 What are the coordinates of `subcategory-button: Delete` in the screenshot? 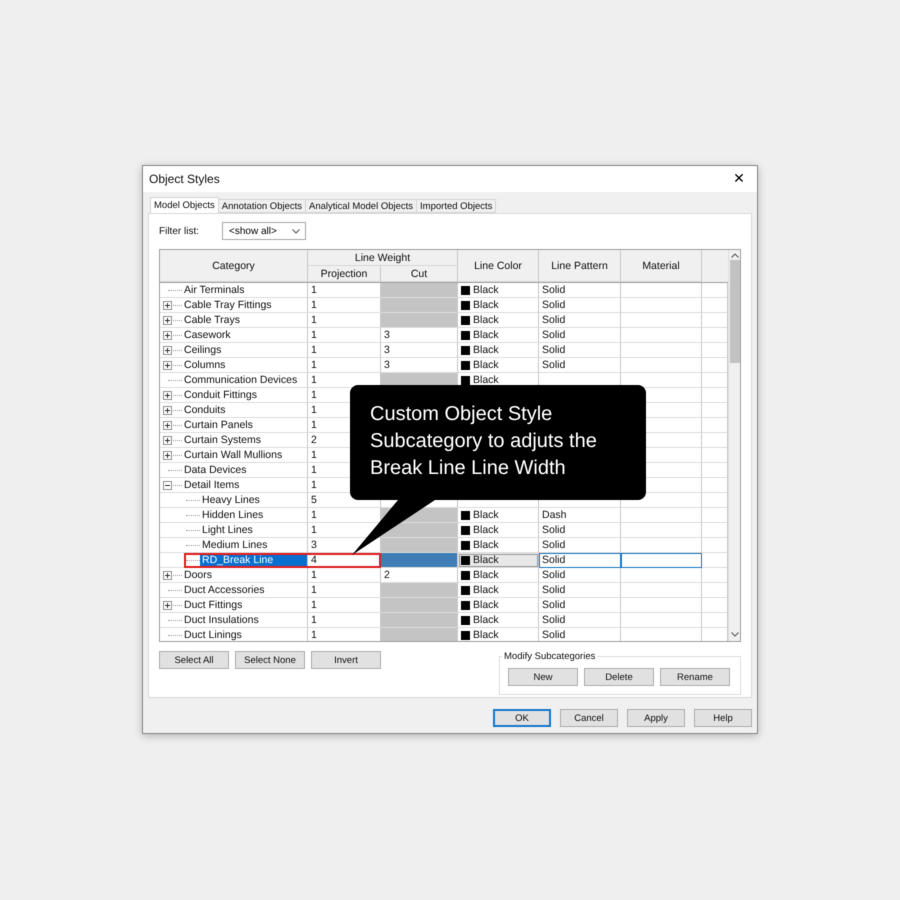 It's located at (619, 677).